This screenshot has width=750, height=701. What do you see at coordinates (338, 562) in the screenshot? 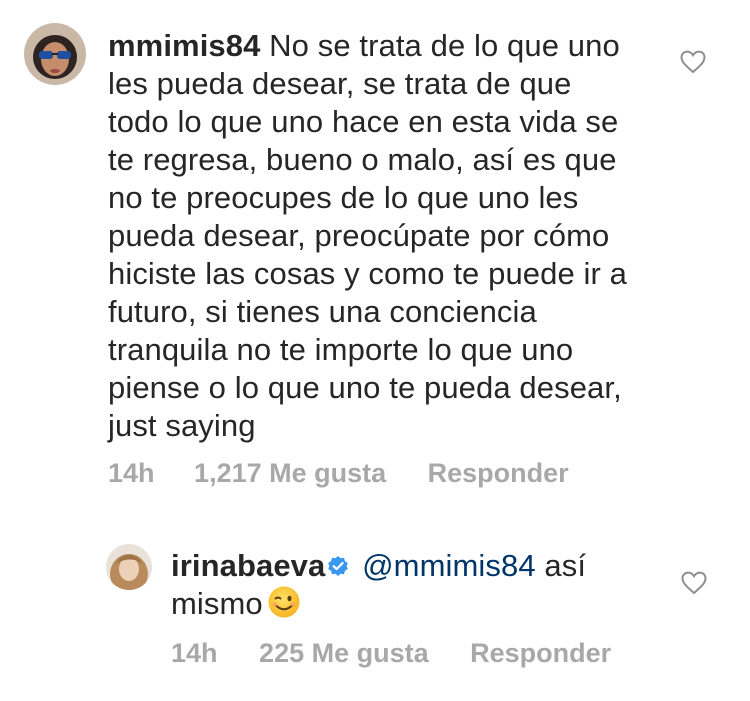
I see `verified-badge-icon` at bounding box center [338, 562].